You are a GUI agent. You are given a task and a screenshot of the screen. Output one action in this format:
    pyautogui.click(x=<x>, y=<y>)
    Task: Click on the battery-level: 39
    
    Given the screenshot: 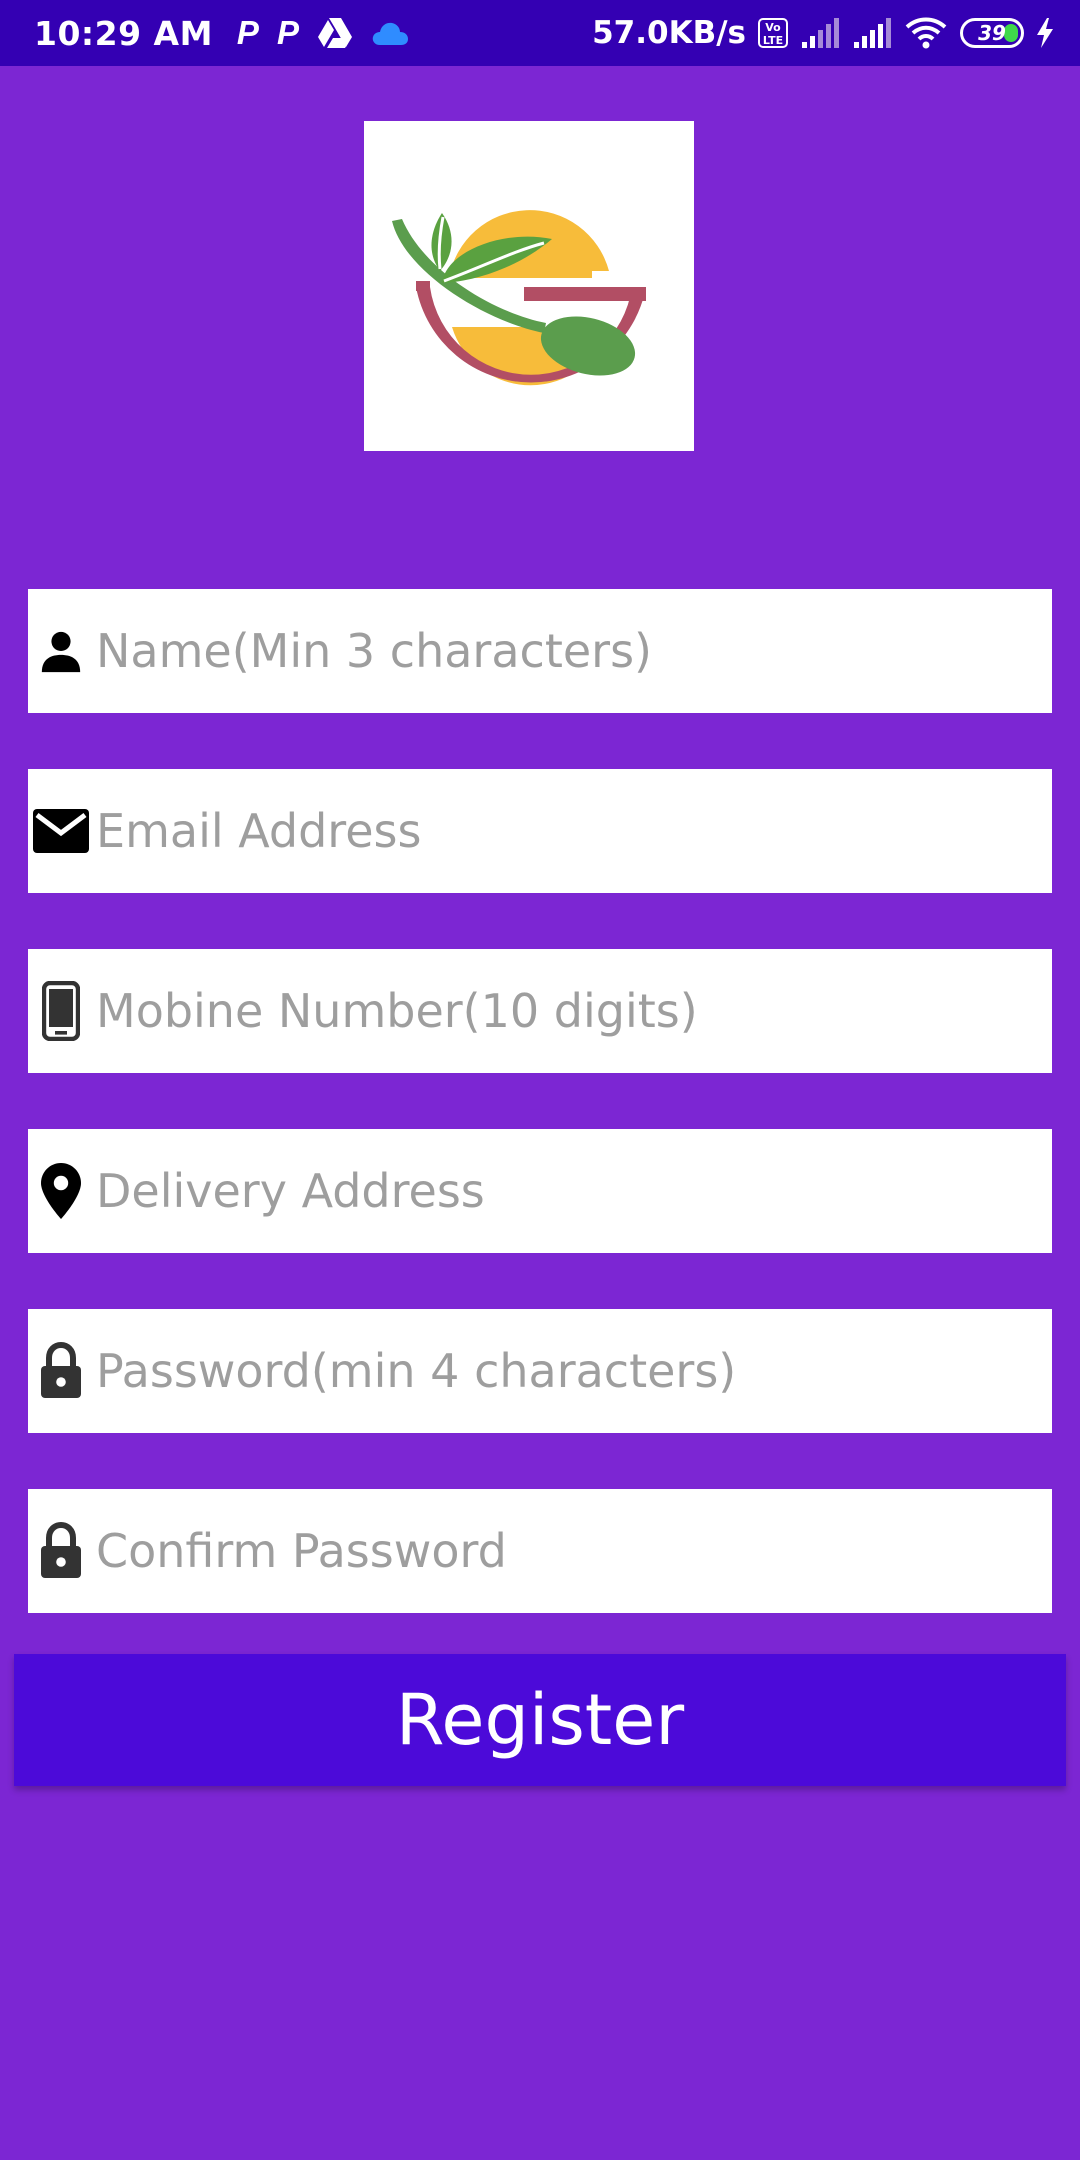 What is the action you would take?
    pyautogui.click(x=992, y=33)
    